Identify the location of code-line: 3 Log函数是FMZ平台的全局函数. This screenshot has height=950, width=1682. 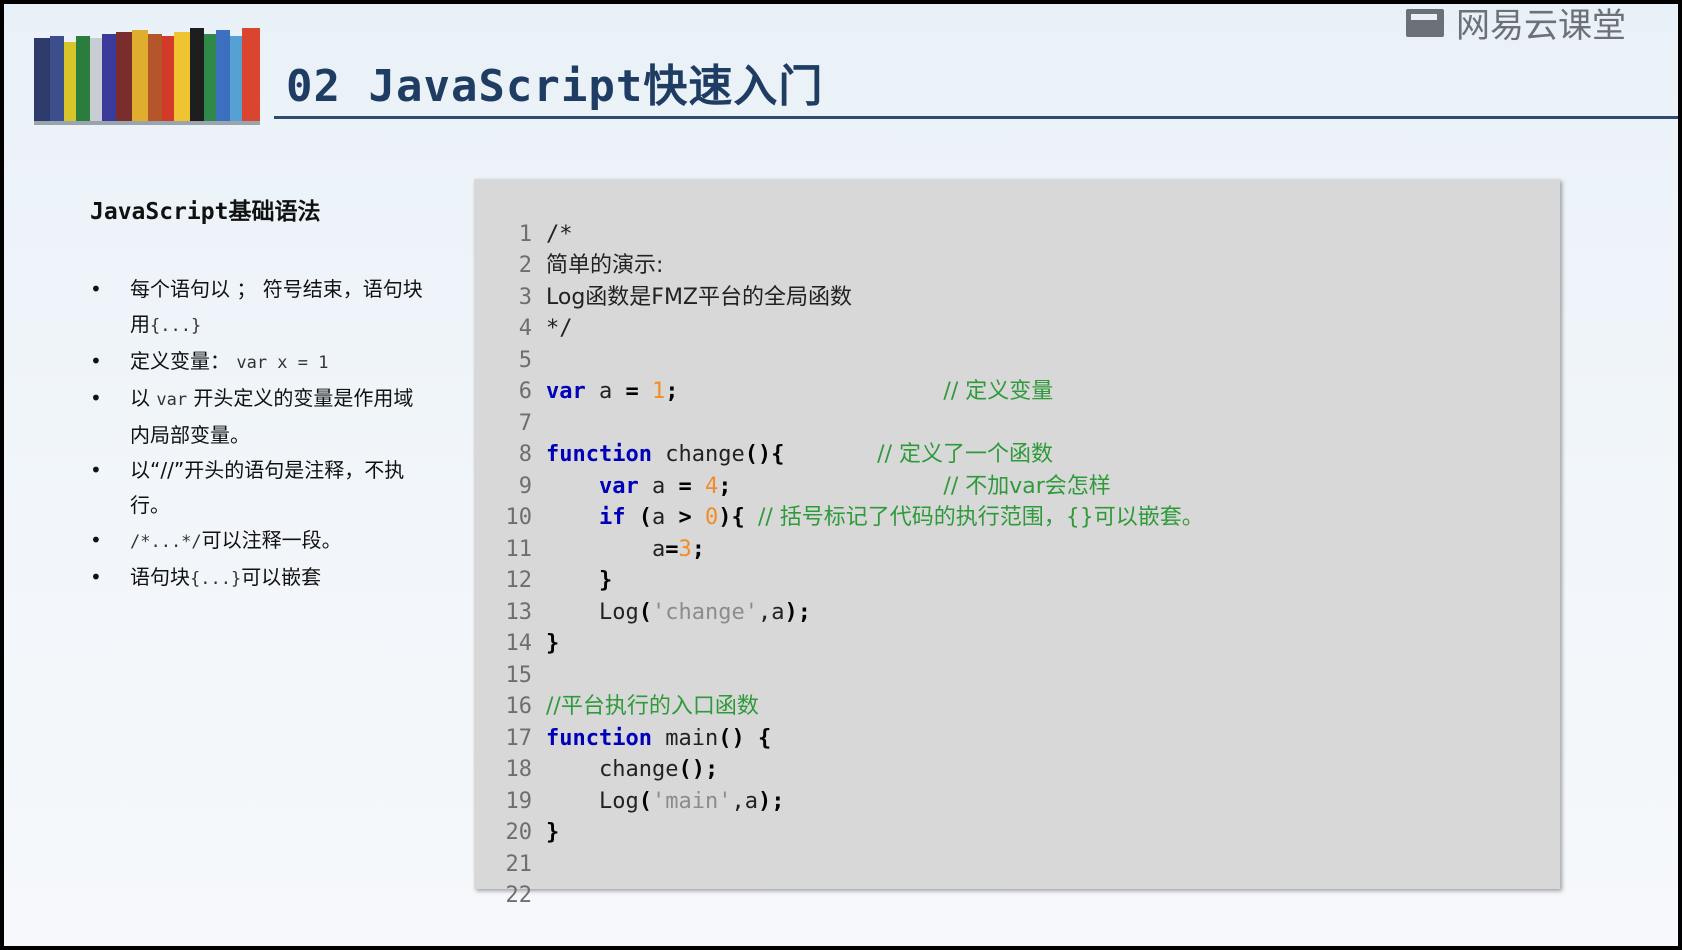
(685, 297).